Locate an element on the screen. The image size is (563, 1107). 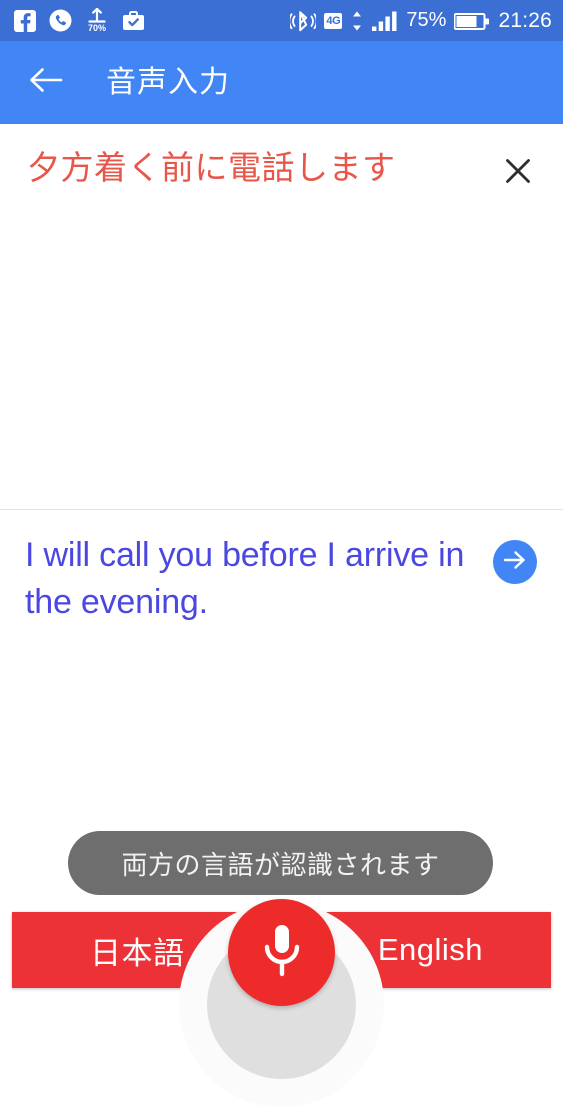
microphone-icon is located at coordinates (282, 952).